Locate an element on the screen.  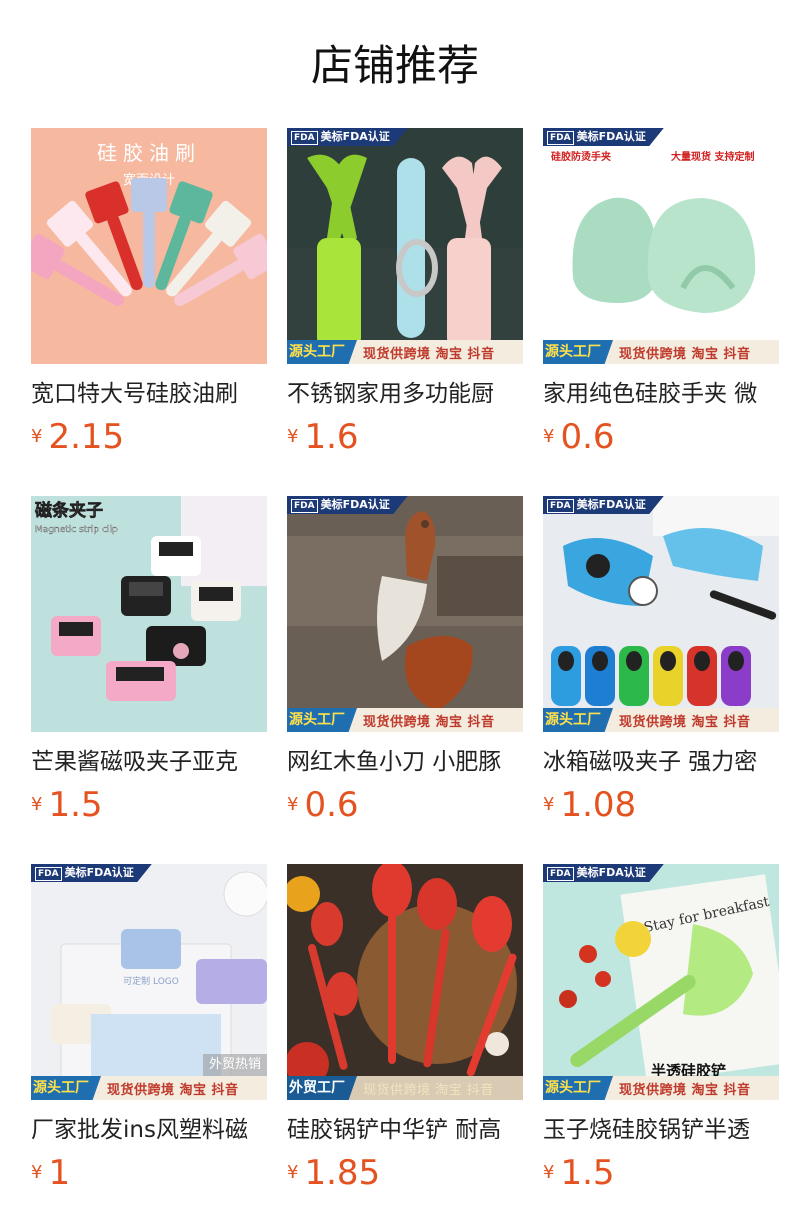
product-name: 不锈钢家用多功能厨 is located at coordinates (405, 394).